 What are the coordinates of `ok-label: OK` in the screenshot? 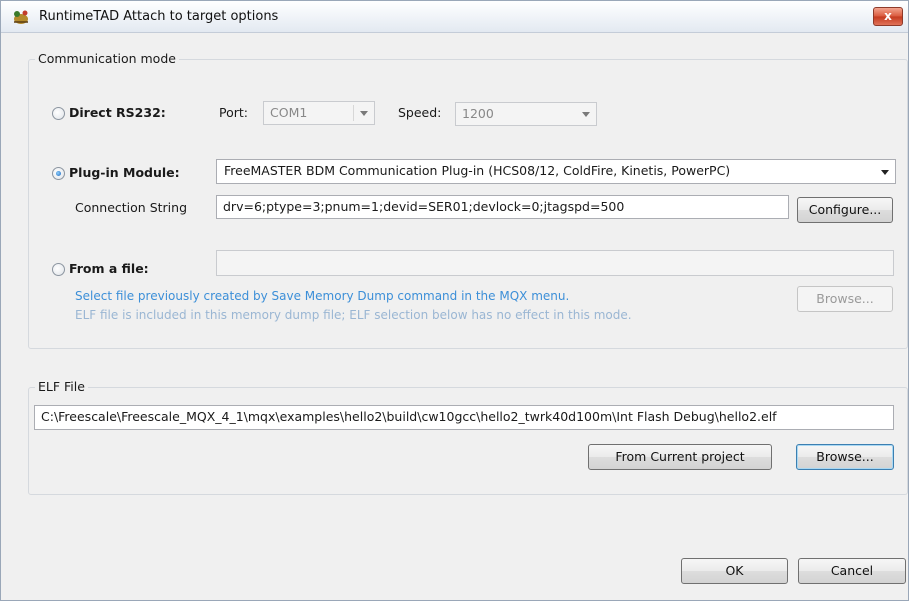 It's located at (734, 570).